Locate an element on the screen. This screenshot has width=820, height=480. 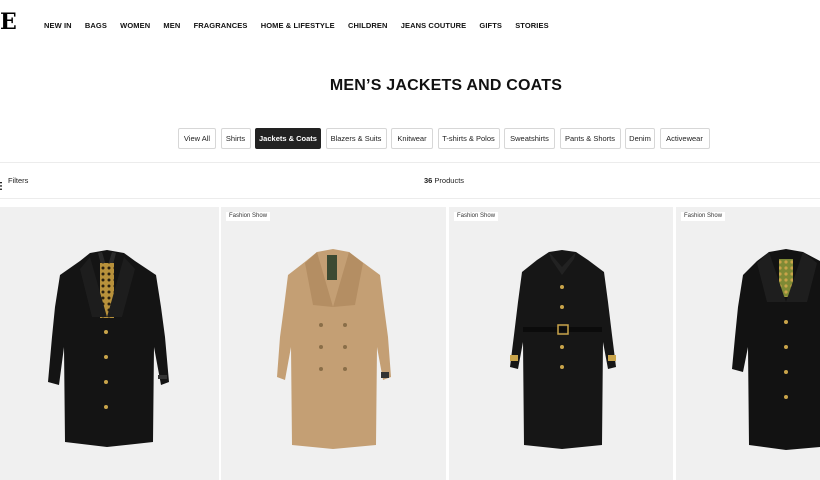
brand-logo: E is located at coordinates (8, 22).